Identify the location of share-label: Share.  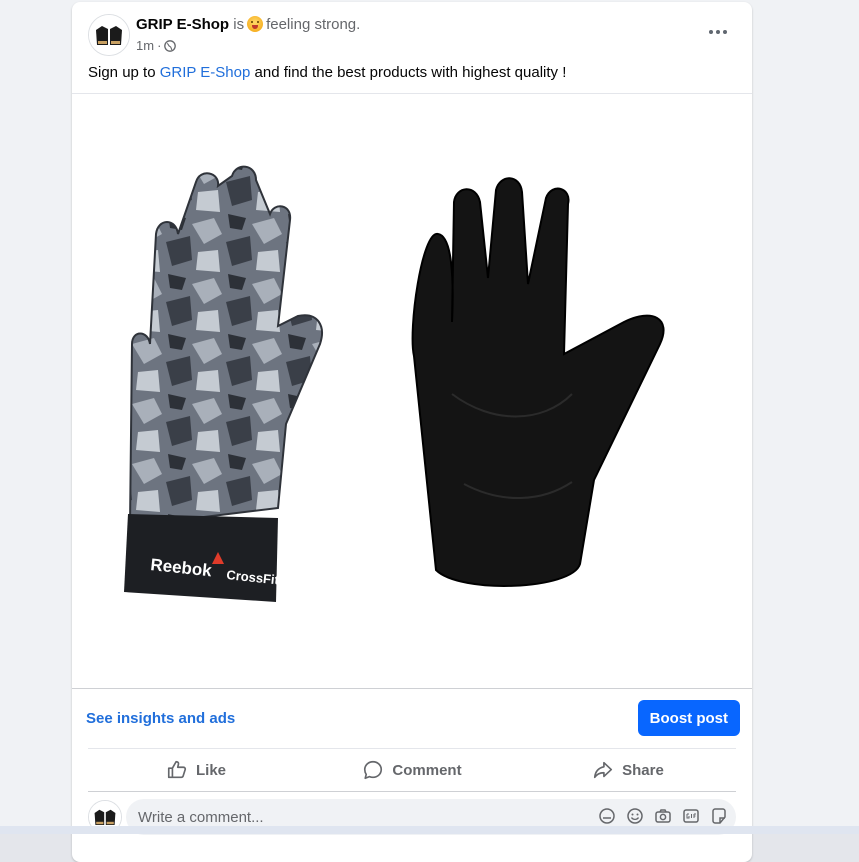
(643, 770).